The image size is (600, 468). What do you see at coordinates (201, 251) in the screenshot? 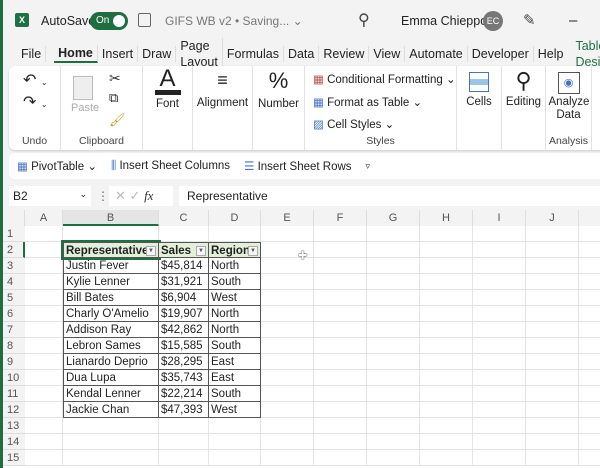
I see `filter-dropdown-icon: ▼` at bounding box center [201, 251].